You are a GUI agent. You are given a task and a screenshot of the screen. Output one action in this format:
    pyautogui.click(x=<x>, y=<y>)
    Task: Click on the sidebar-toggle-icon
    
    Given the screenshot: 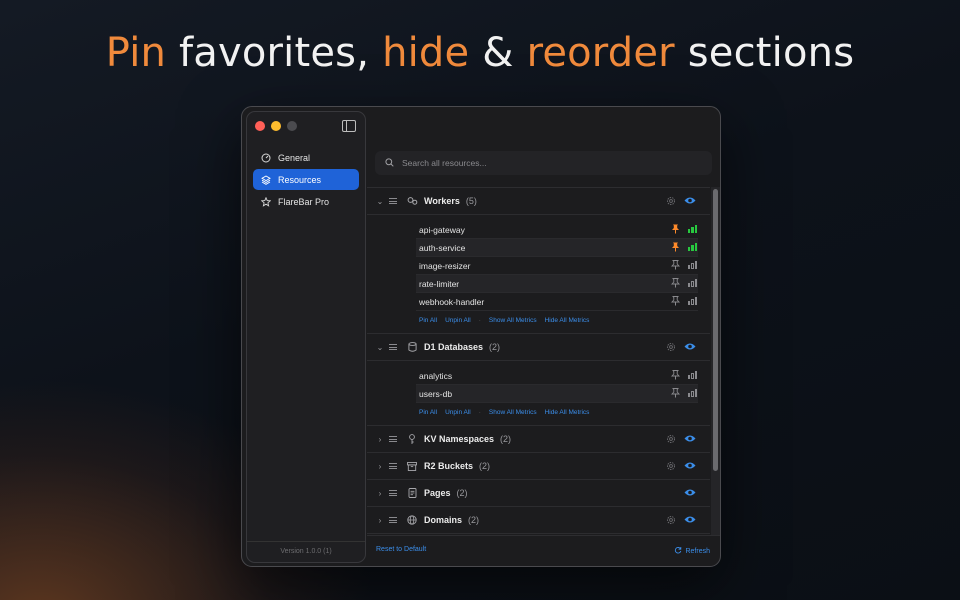 What is the action you would take?
    pyautogui.click(x=349, y=126)
    